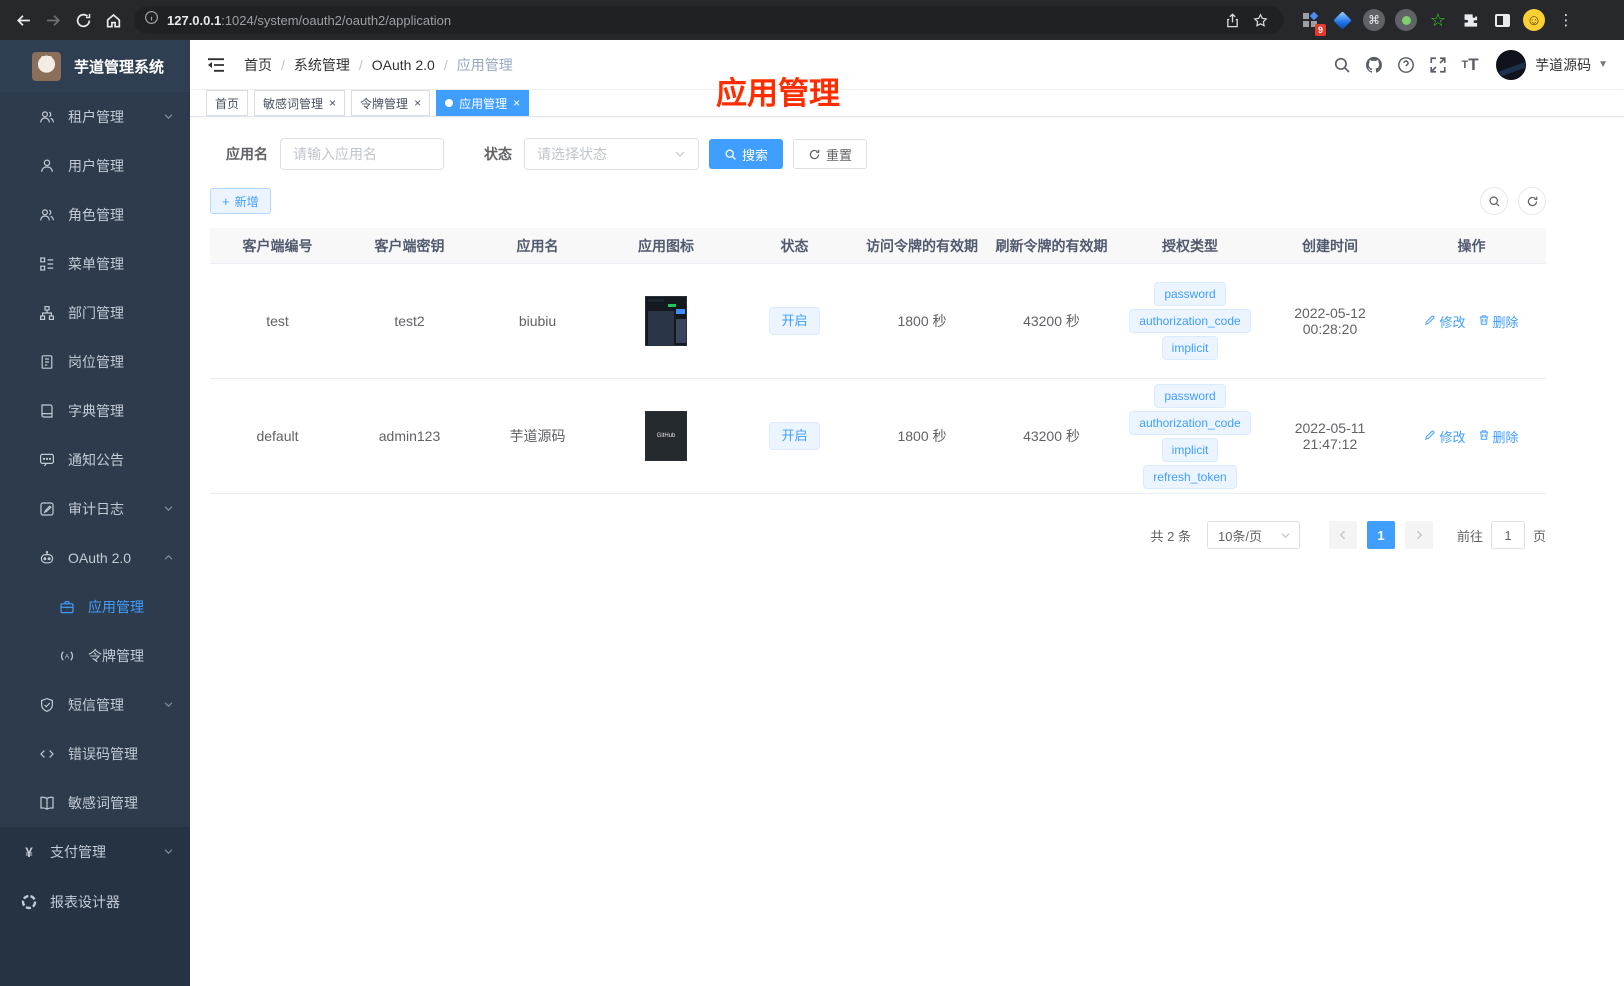 The image size is (1624, 986). Describe the element at coordinates (1507, 535) in the screenshot. I see `goto-page-input` at that location.